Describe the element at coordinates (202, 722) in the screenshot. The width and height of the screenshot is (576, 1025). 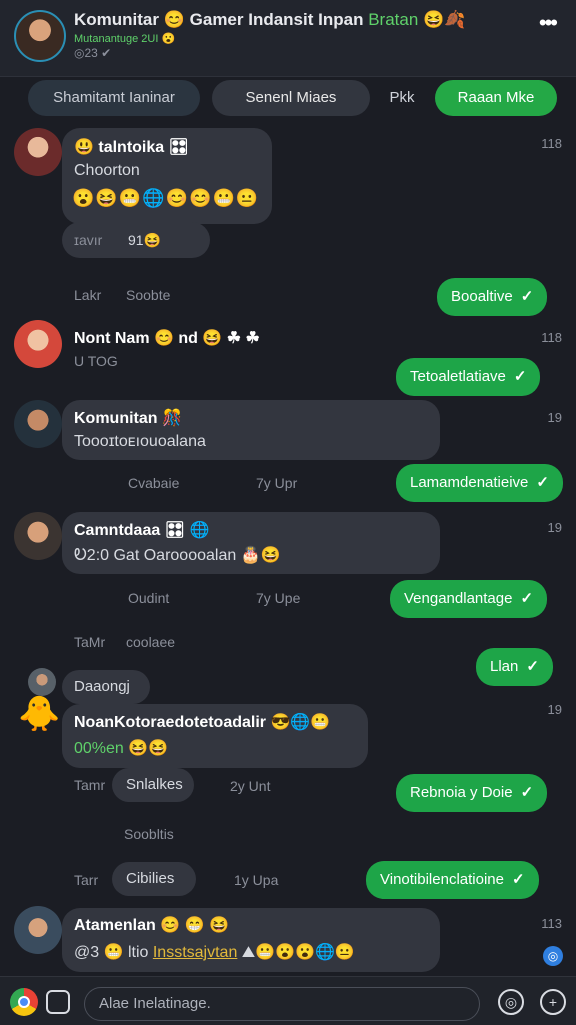
I see `sender-name: NoanKotoraedotetoadalir 😎🌐😬` at that location.